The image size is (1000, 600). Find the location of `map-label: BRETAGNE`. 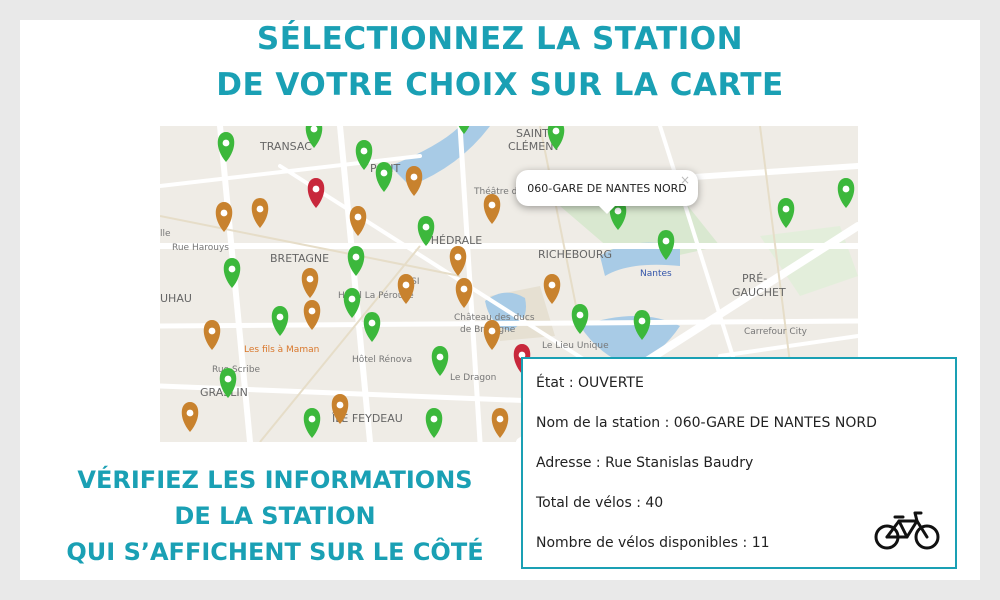

map-label: BRETAGNE is located at coordinates (299, 258).